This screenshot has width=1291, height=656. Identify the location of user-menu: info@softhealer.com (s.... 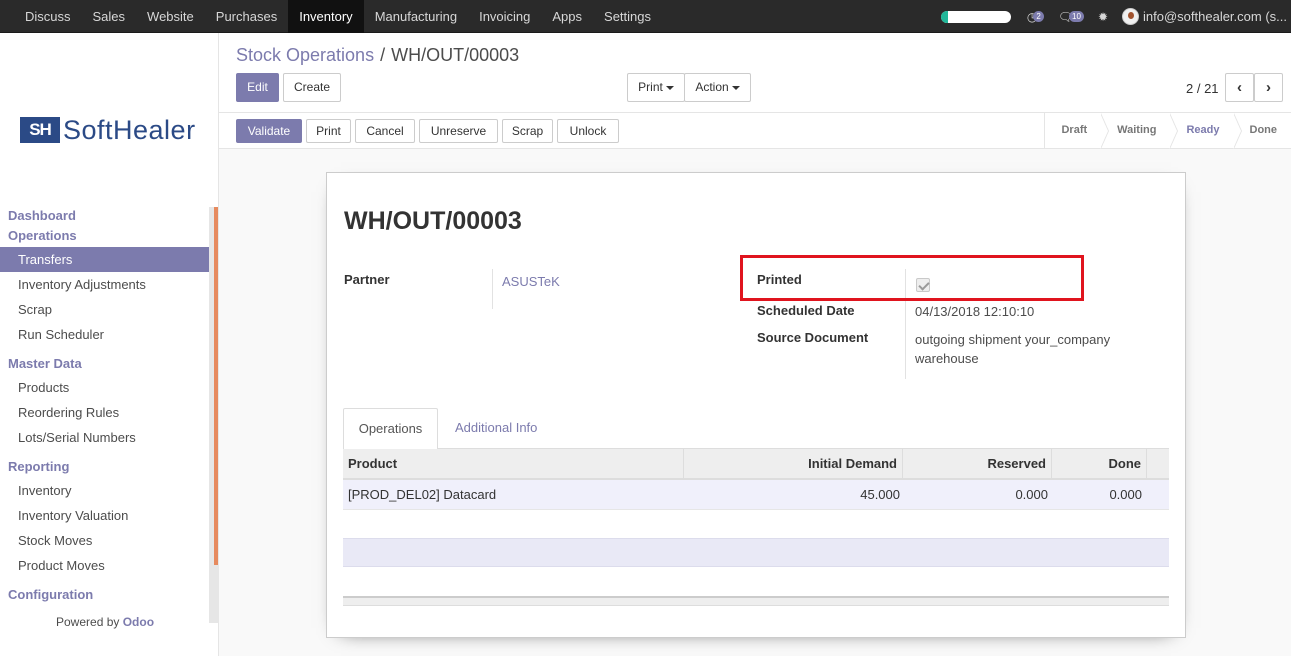
(1204, 16).